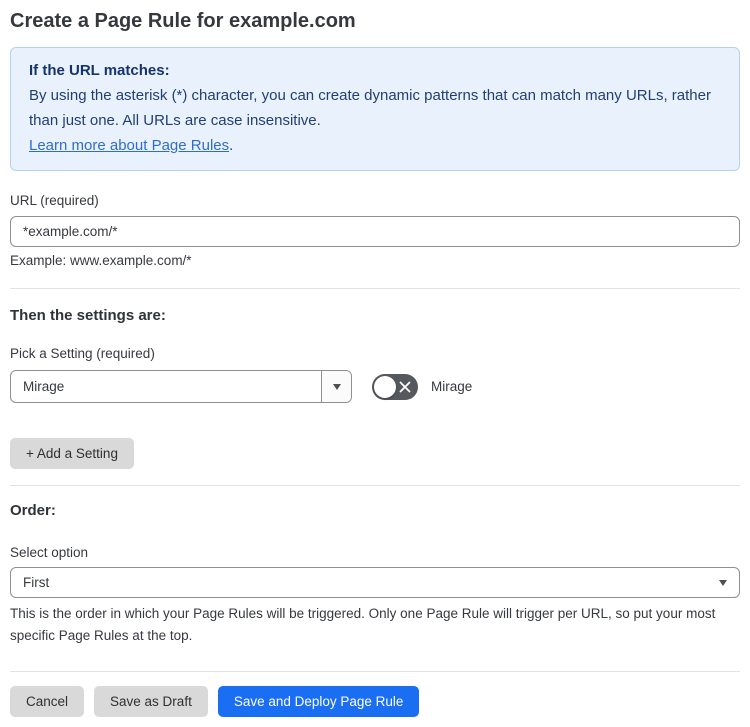 This screenshot has height=727, width=750. I want to click on toggle-label: Mirage, so click(452, 386).